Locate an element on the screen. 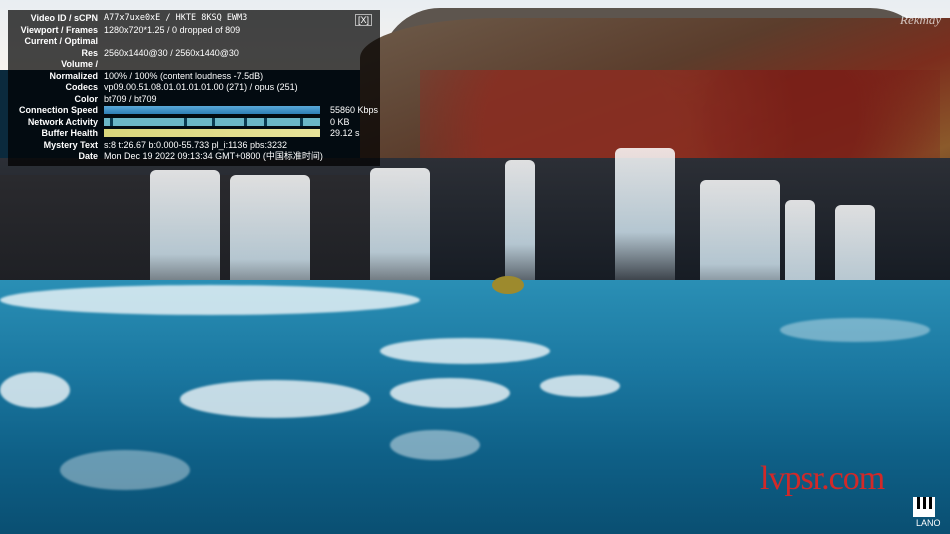  stats-row-buffer-health: Buffer Health 29.12 s is located at coordinates (194, 133).